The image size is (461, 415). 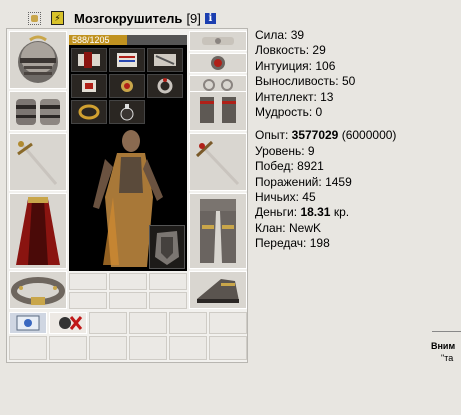 I want to click on armor-icon, so click(x=218, y=231).